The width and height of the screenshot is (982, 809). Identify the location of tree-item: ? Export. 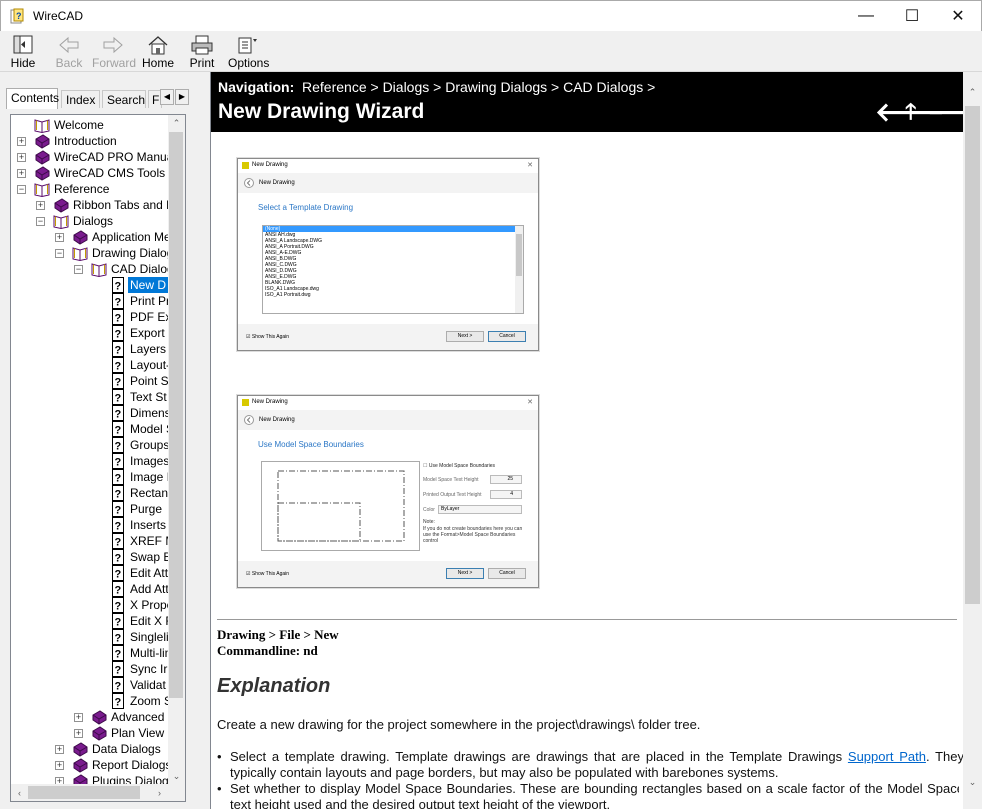
(90, 333).